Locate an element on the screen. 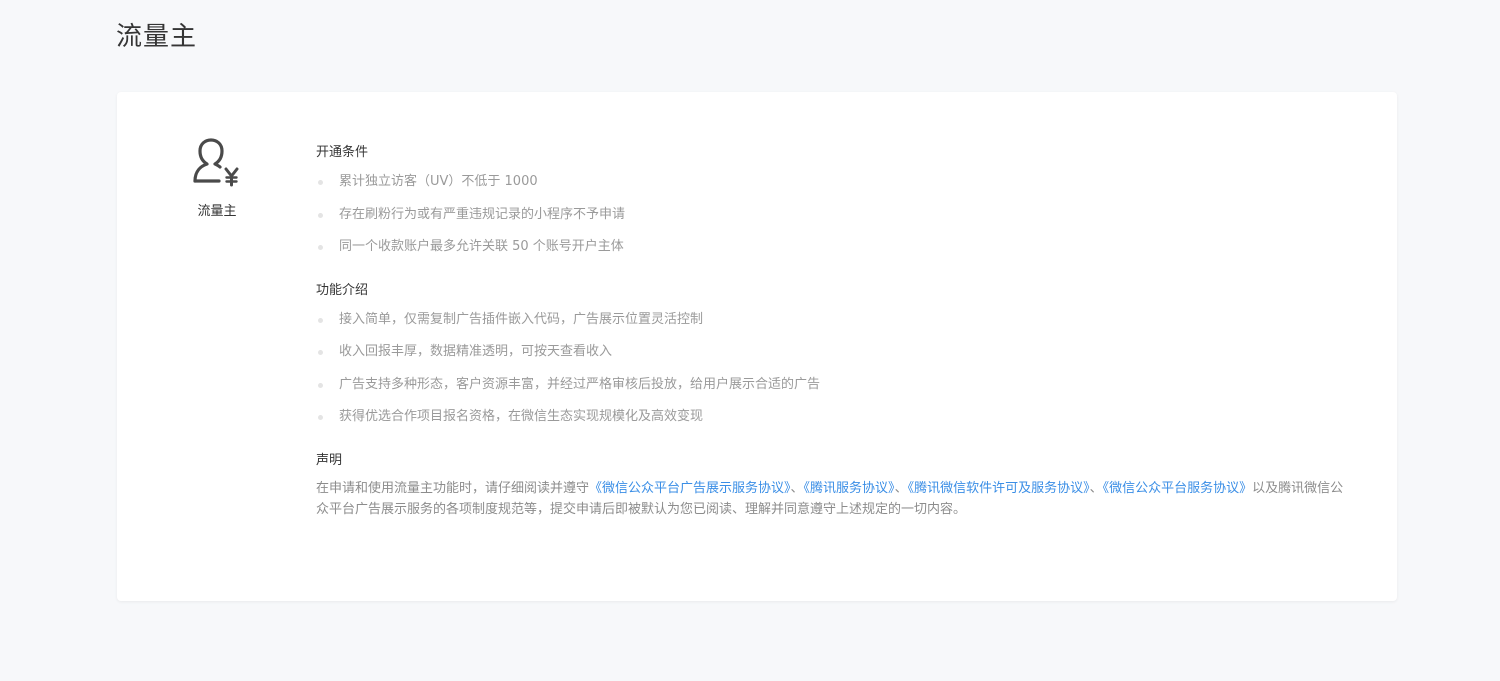 The width and height of the screenshot is (1500, 681). list-item: 累计独立访客（UV）不低于 1000 is located at coordinates (831, 186).